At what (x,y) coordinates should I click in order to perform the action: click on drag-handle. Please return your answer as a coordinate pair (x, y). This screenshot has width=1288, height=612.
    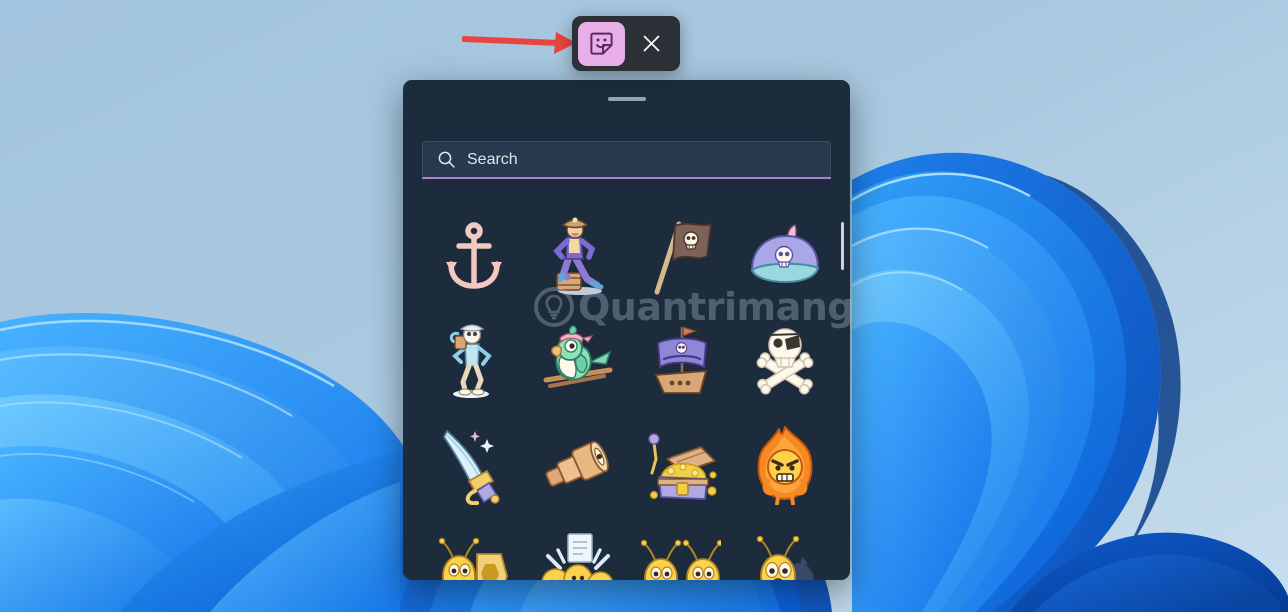
    Looking at the image, I should click on (626, 99).